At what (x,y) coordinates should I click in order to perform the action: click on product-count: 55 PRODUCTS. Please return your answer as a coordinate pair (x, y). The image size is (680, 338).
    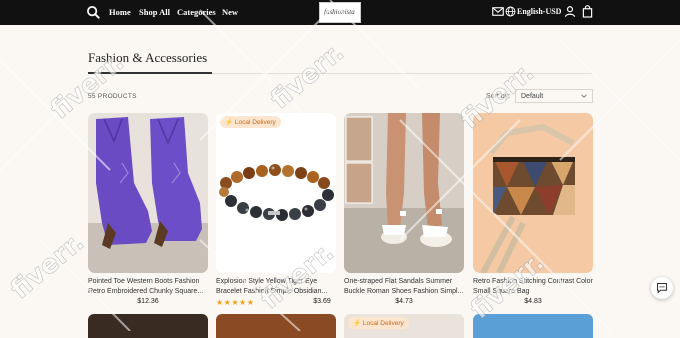
    Looking at the image, I should click on (112, 96).